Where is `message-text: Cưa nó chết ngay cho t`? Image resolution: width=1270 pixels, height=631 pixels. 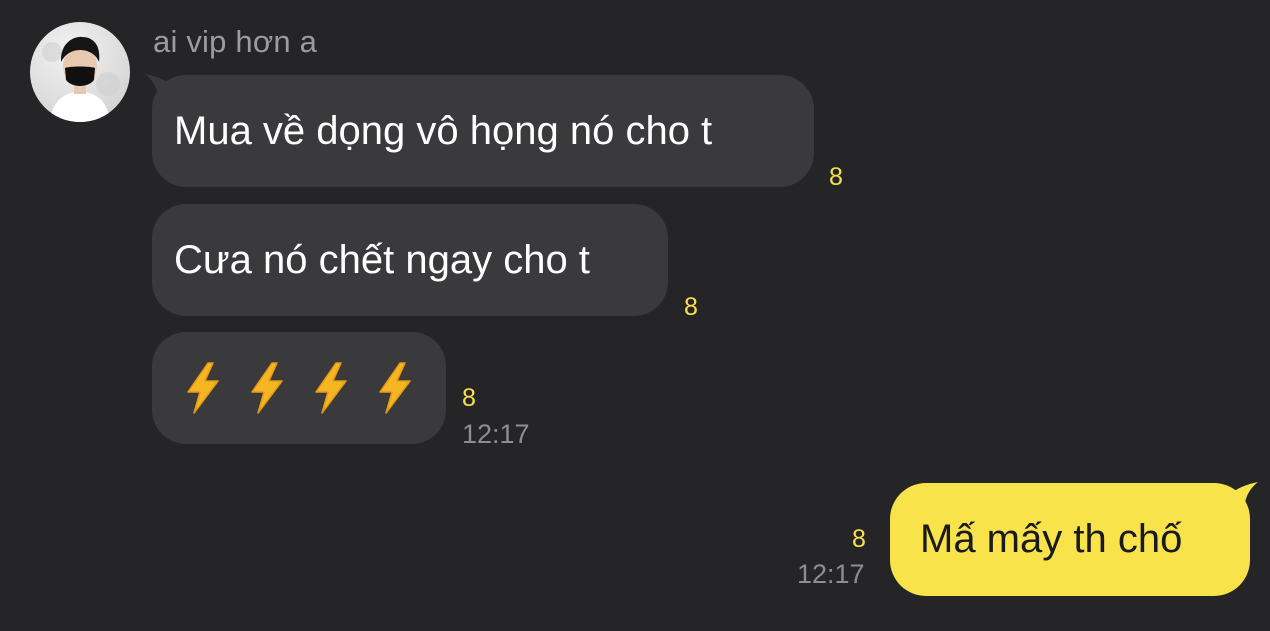
message-text: Cưa nó chết ngay cho t is located at coordinates (382, 260).